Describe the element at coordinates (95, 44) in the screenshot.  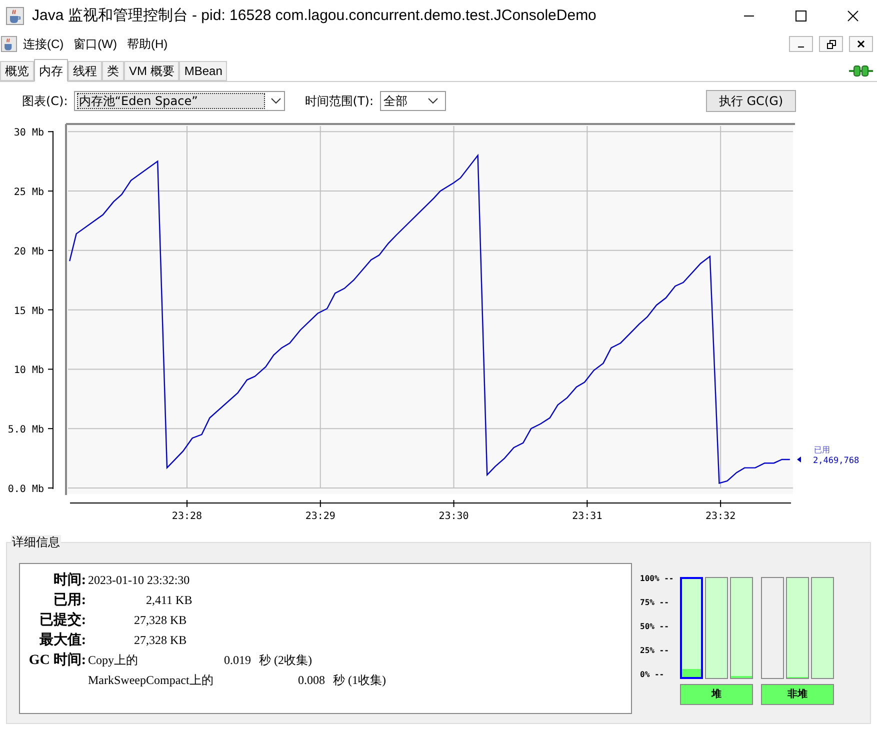
I see `menu-item: 窗口(W)` at that location.